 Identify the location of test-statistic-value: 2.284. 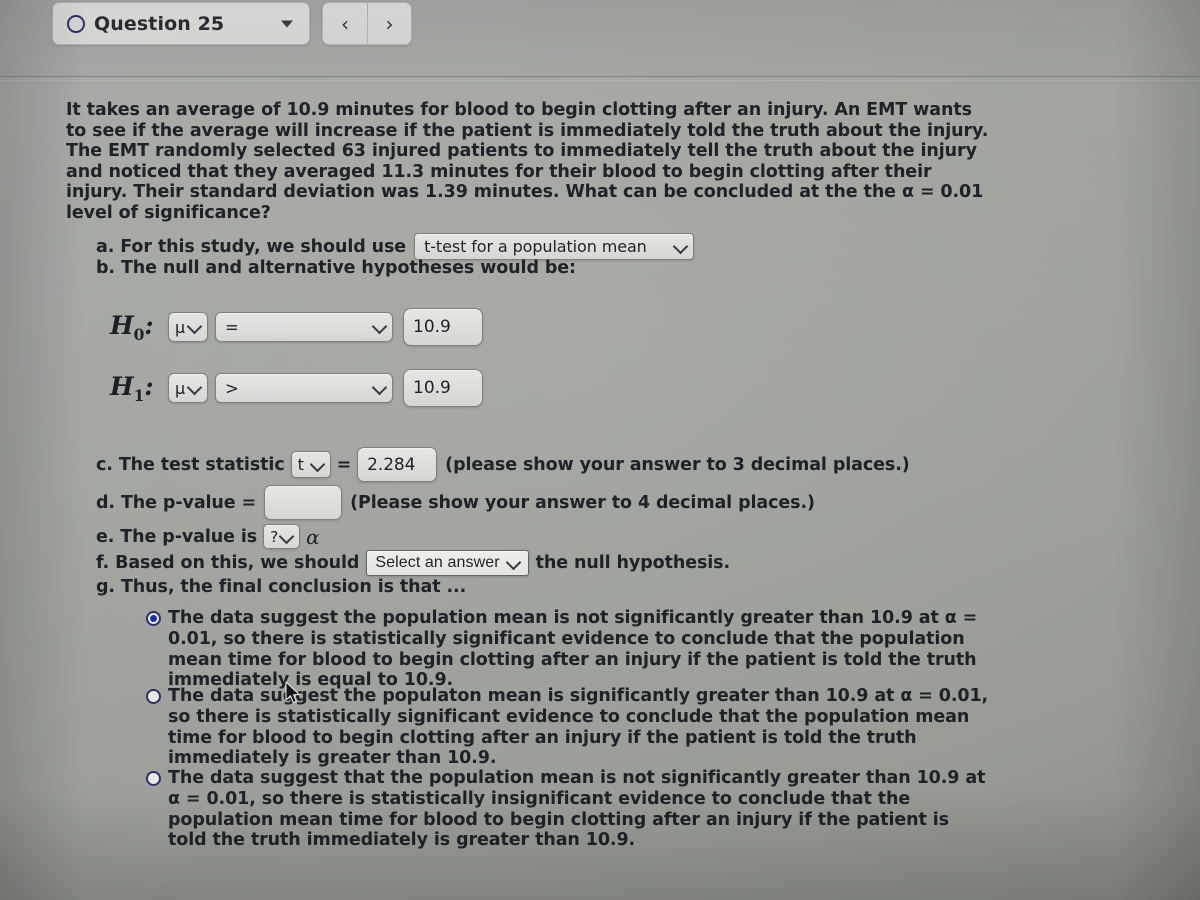
(391, 464).